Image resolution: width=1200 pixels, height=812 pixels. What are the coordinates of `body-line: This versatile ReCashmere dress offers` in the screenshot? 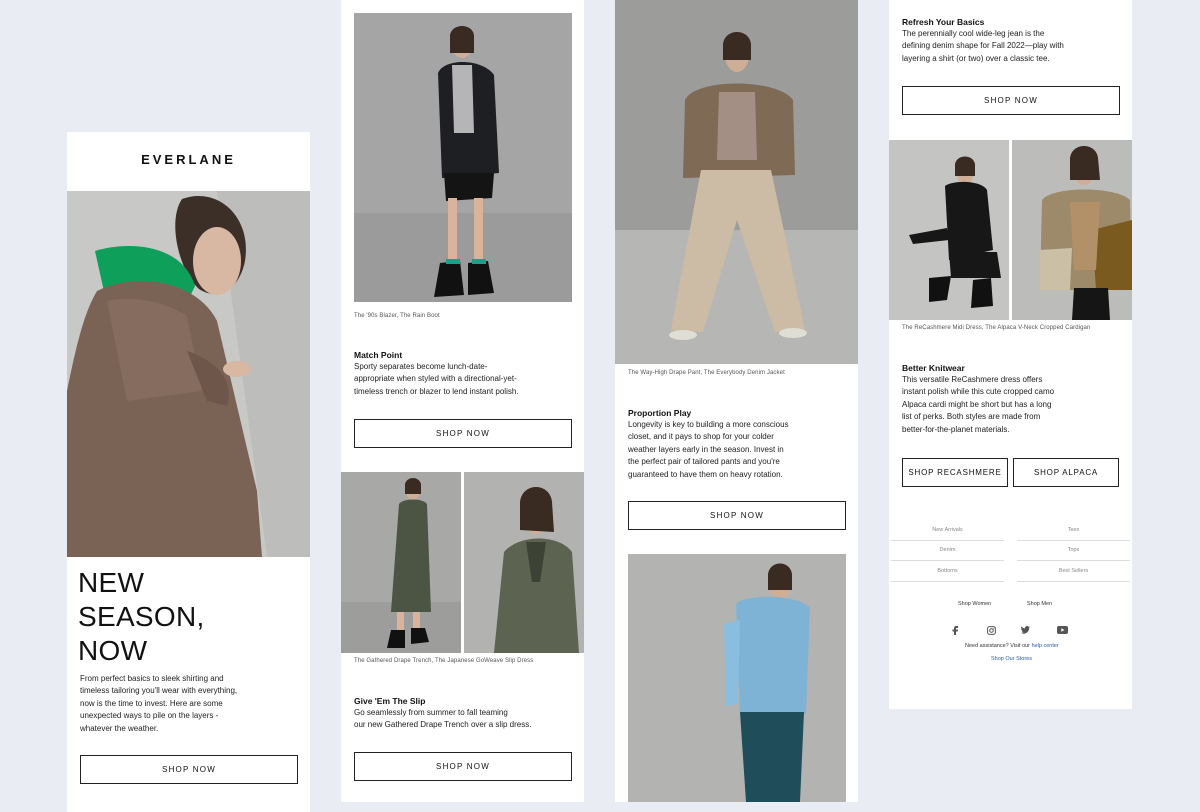 It's located at (972, 379).